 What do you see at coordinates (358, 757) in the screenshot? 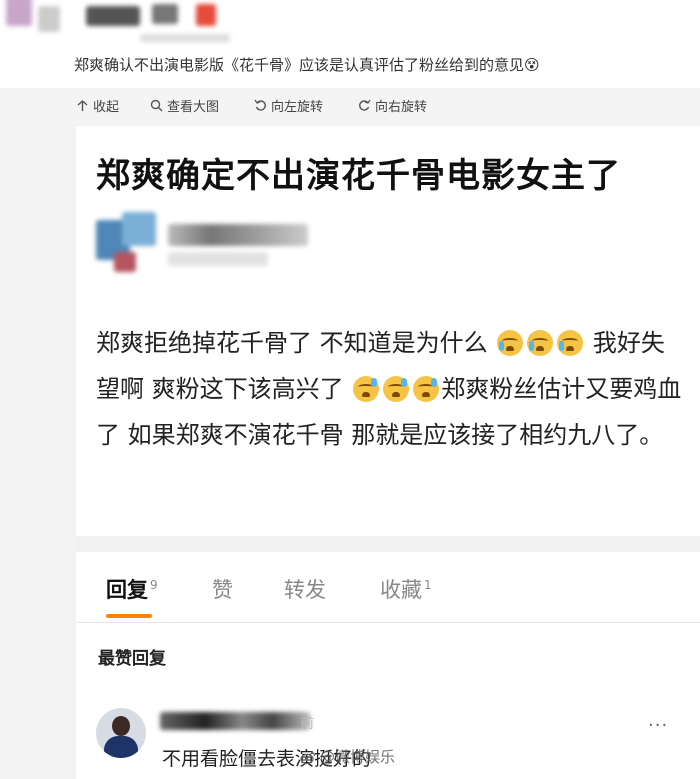
I see `watermark-text: @微博娱乐` at bounding box center [358, 757].